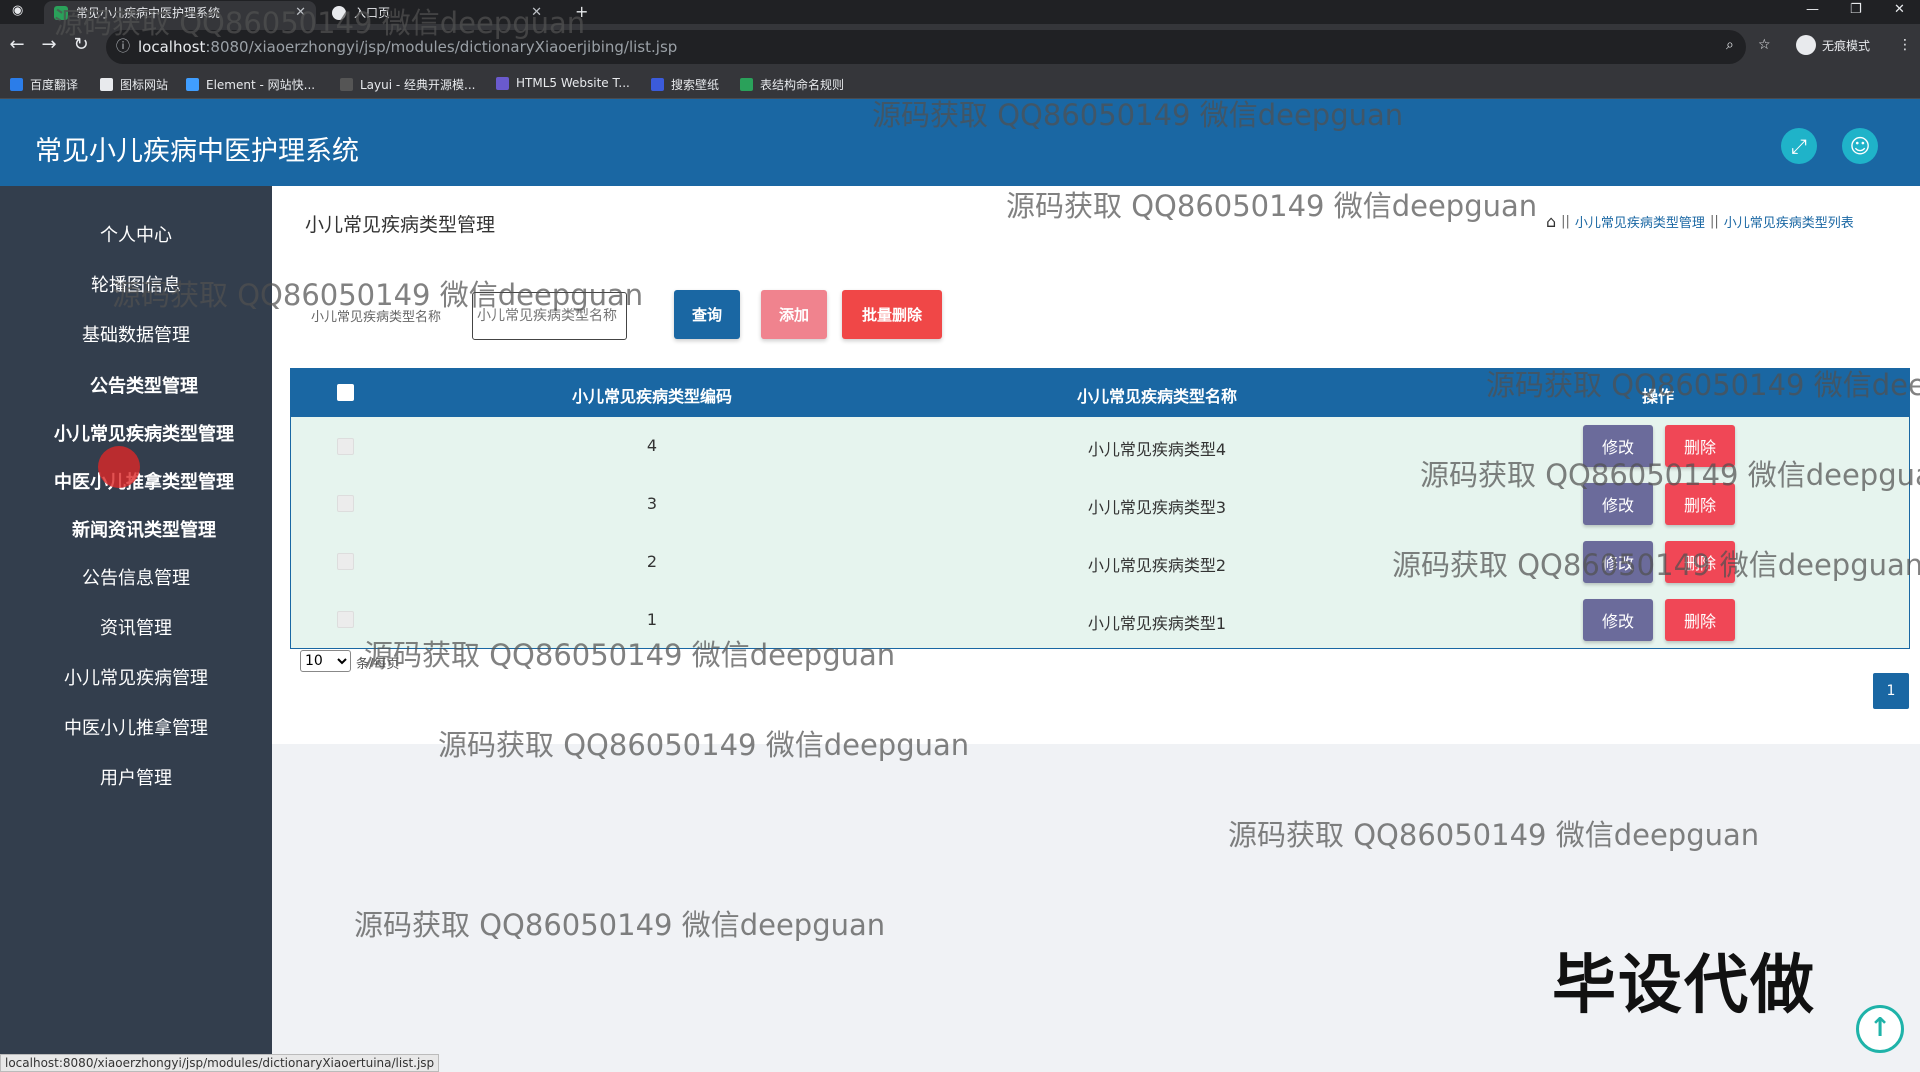  Describe the element at coordinates (144, 529) in the screenshot. I see `sidebar-item-news-type: 新闻资讯类型管理` at that location.